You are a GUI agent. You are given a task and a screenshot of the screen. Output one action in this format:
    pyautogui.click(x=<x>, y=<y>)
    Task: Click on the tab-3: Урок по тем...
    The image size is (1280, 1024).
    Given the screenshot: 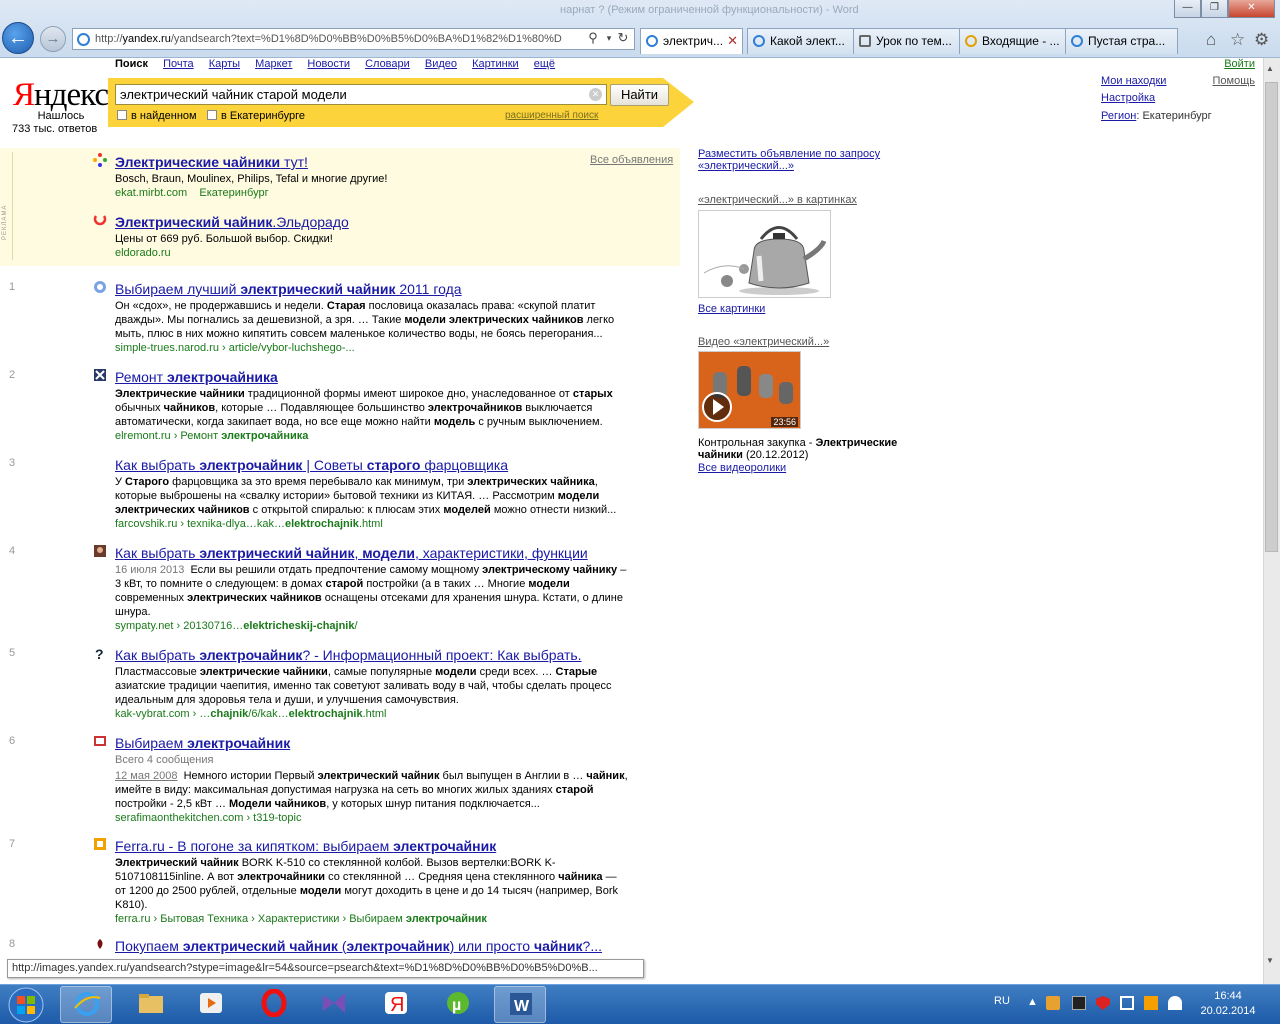 What is the action you would take?
    pyautogui.click(x=909, y=41)
    